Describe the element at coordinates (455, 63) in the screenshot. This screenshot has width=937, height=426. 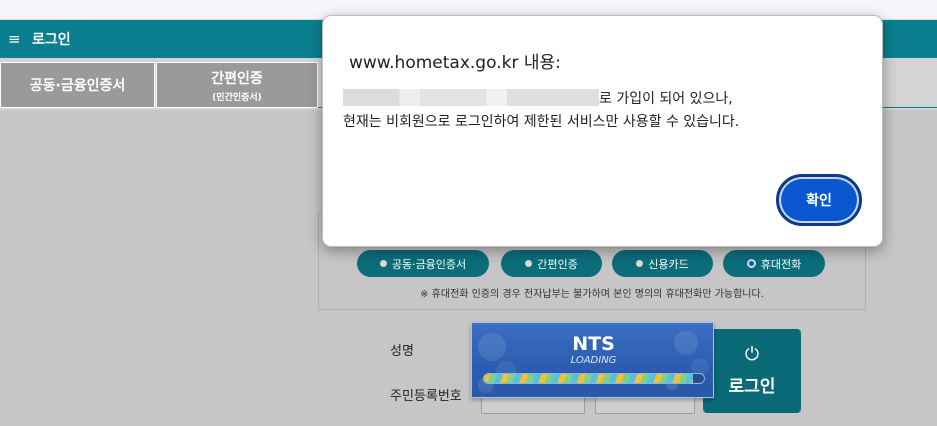
I see `dialog-title: www.hometax.go.kr 내용:` at that location.